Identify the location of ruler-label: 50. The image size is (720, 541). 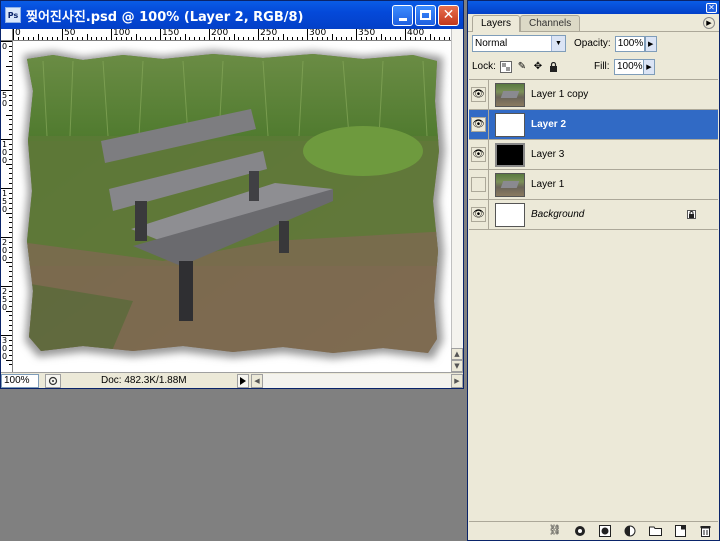
(70, 33).